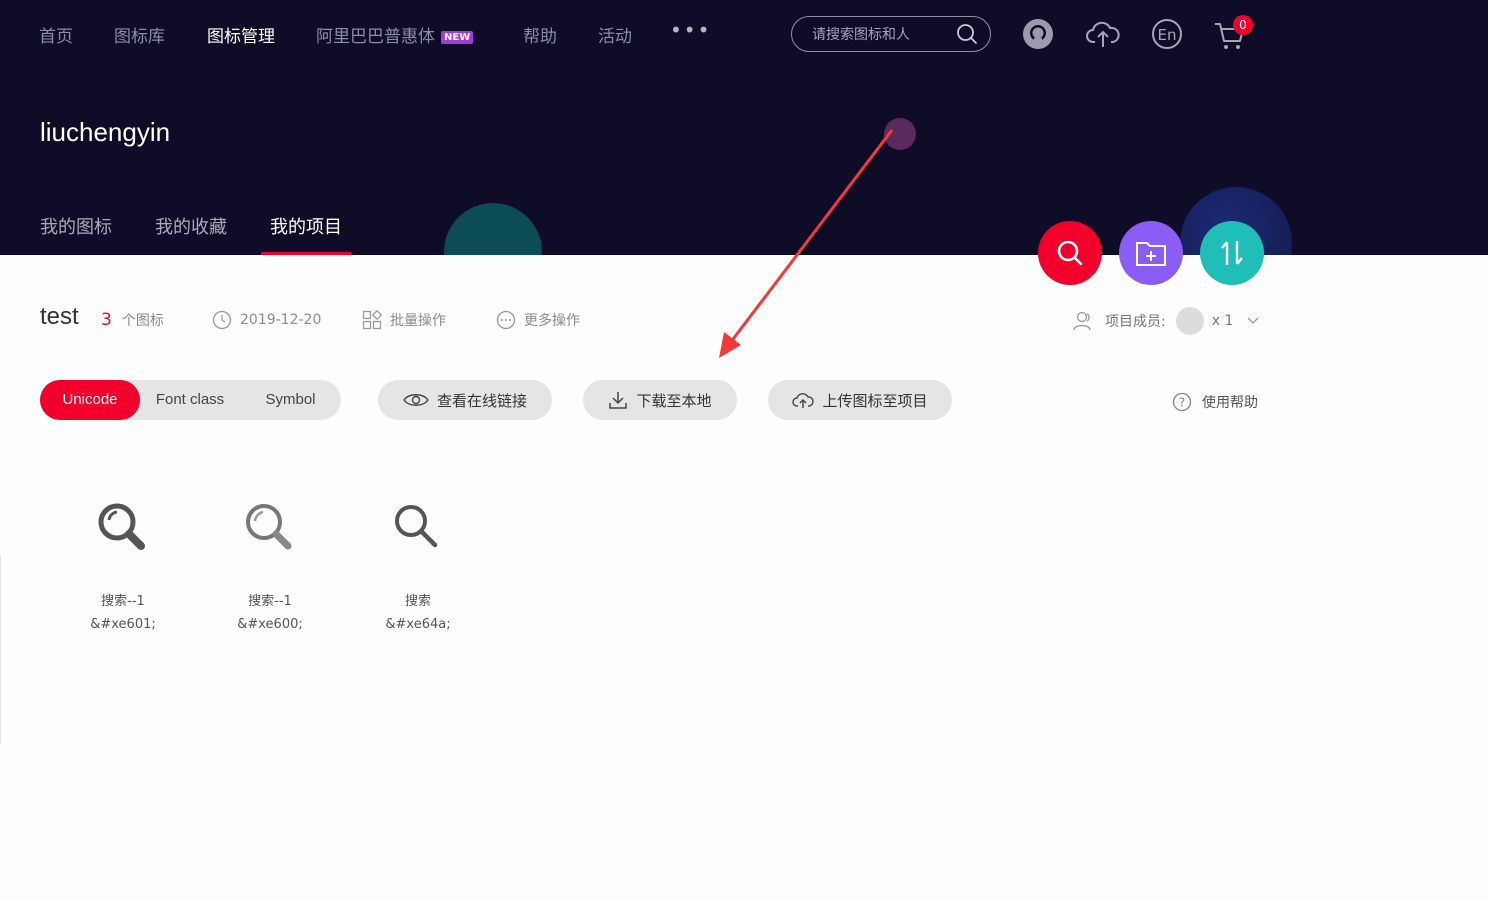 The image size is (1488, 900). Describe the element at coordinates (875, 400) in the screenshot. I see `upload-icon-label: 上传图标至项目` at that location.